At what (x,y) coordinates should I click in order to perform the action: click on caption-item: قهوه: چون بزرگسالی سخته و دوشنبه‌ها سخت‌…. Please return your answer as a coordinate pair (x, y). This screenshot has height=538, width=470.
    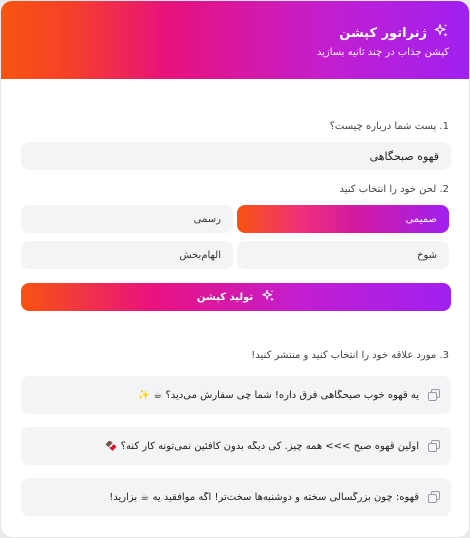
    Looking at the image, I should click on (236, 497).